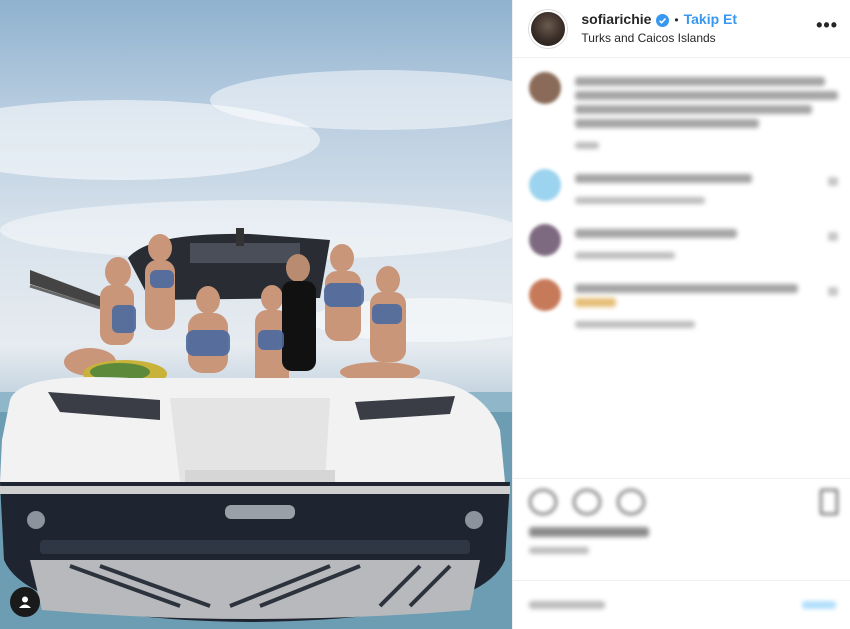 Image resolution: width=850 pixels, height=629 pixels. I want to click on add-comment-bar, so click(681, 604).